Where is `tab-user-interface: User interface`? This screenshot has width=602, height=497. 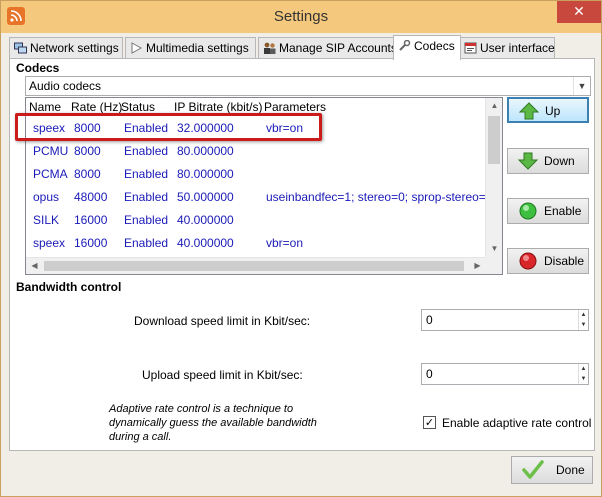
tab-user-interface: User interface is located at coordinates (507, 48).